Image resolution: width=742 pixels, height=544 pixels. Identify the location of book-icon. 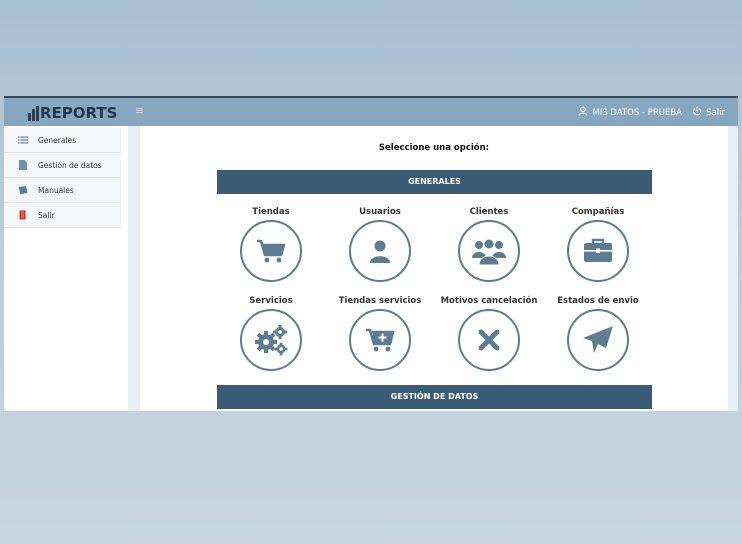
(23, 190).